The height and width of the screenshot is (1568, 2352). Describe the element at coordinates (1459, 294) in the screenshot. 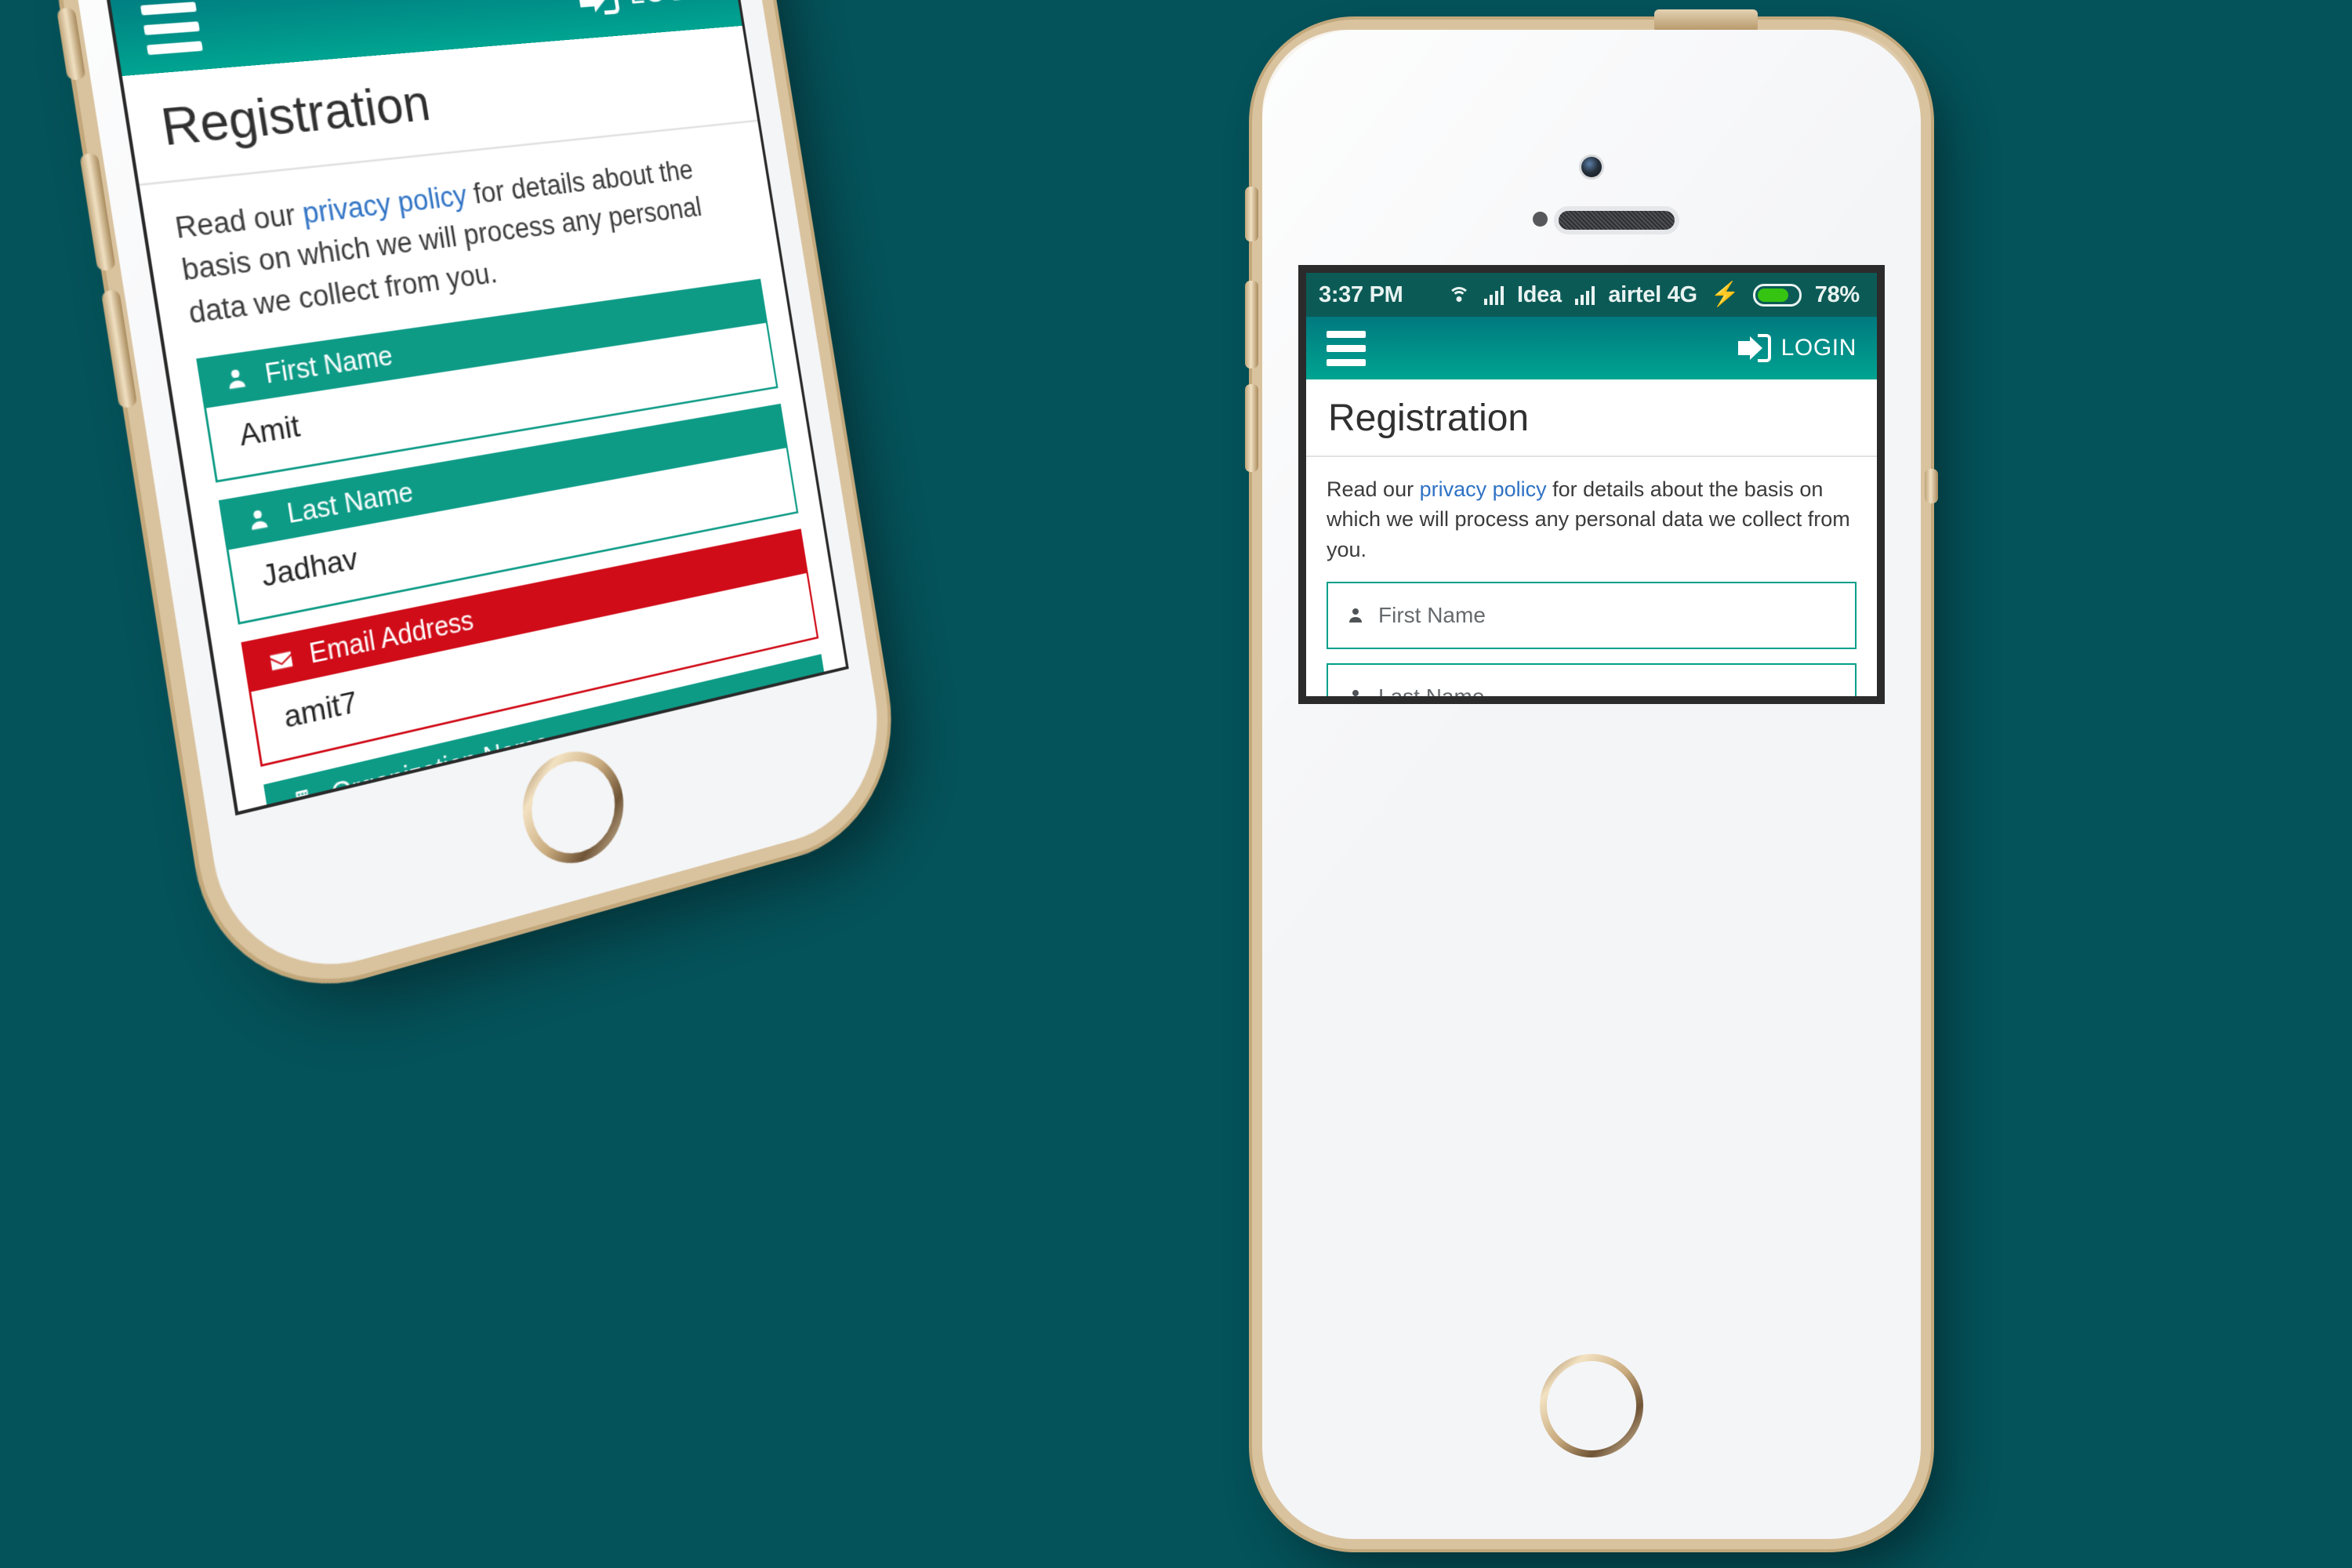

I see `wifi-icon` at that location.